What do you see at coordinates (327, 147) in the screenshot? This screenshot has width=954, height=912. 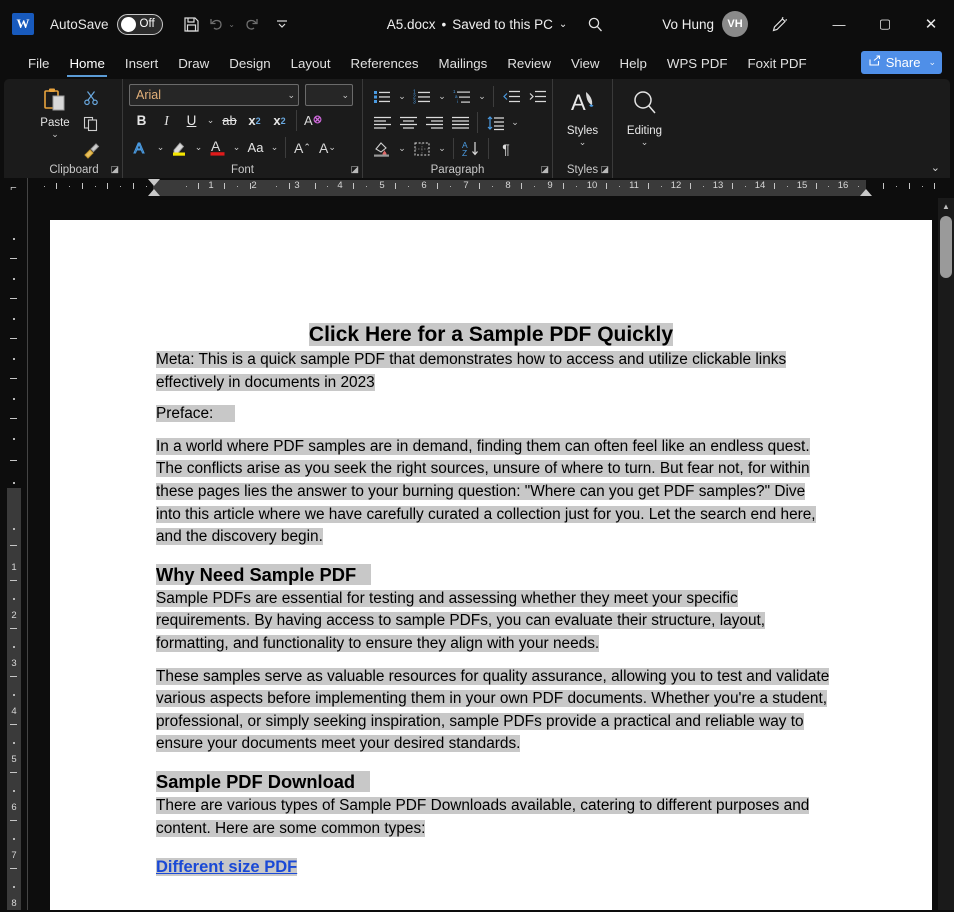 I see `shrink-font-icon: A ⌄` at bounding box center [327, 147].